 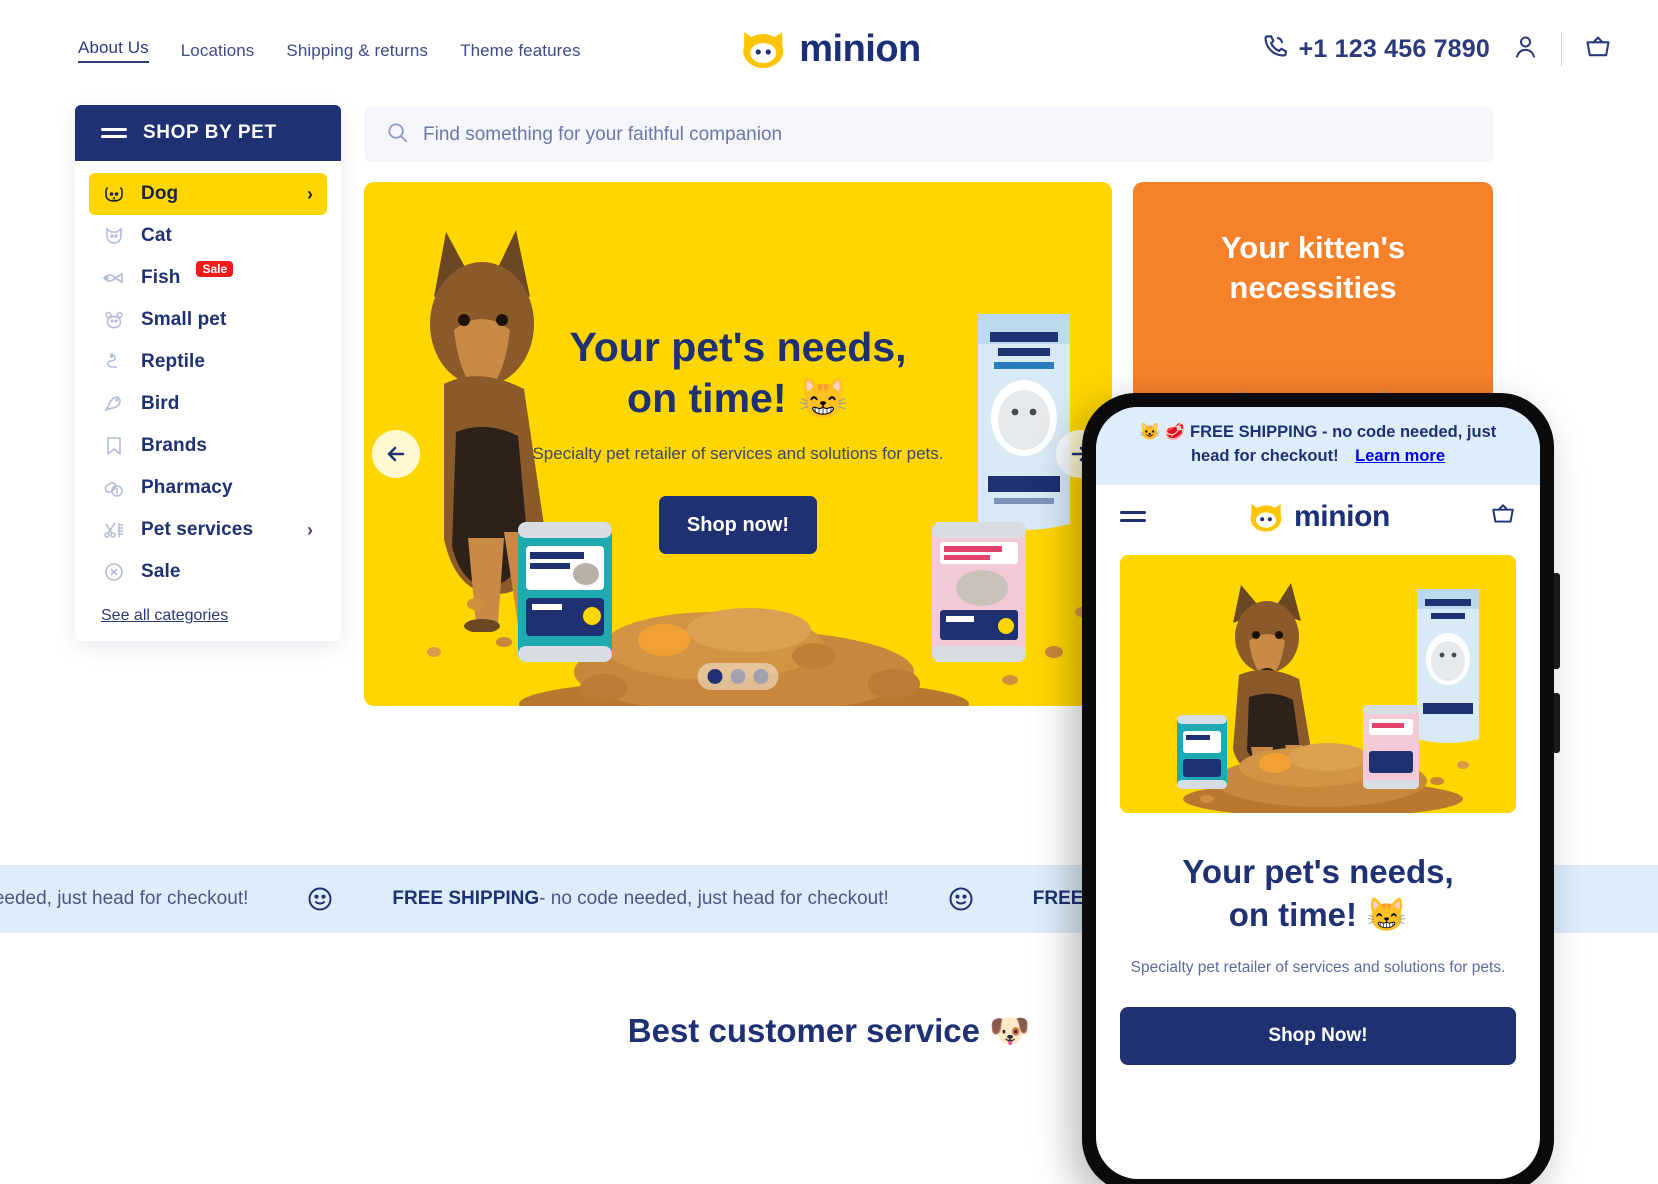 I want to click on sidebar-item-cat: Cat, so click(x=208, y=236).